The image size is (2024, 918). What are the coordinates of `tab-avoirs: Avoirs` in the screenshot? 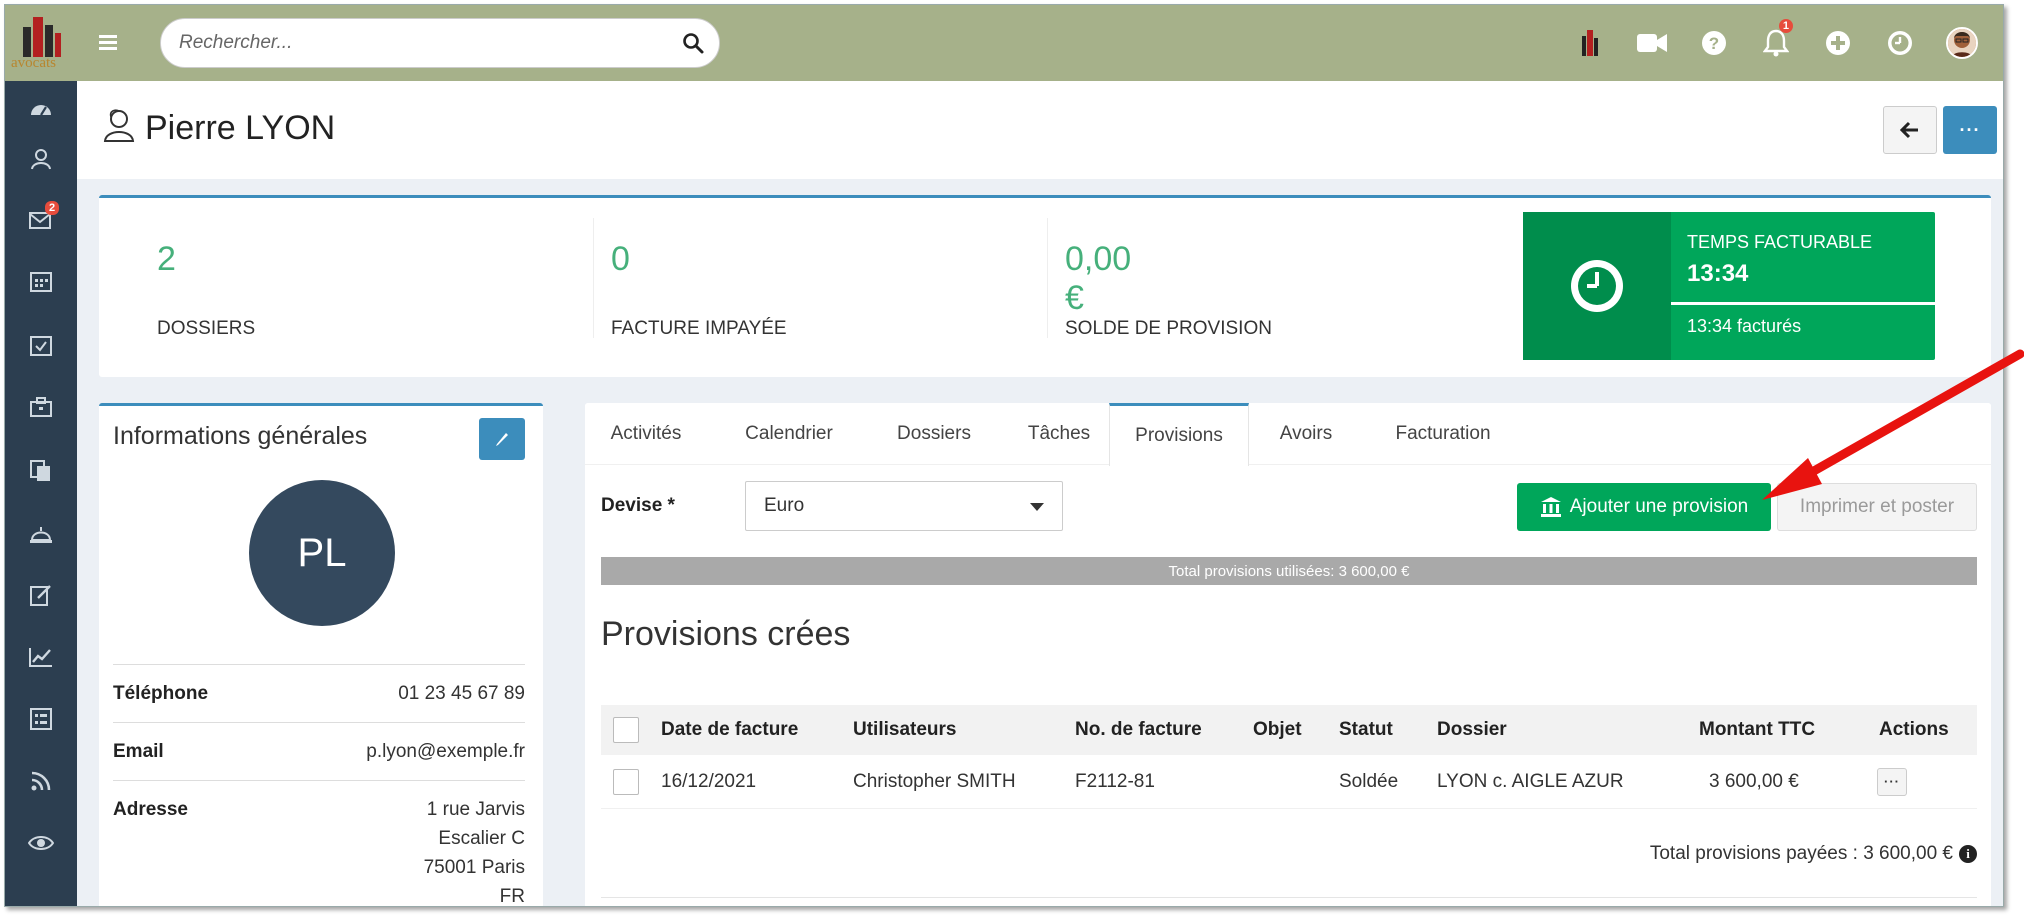 It's located at (1306, 434).